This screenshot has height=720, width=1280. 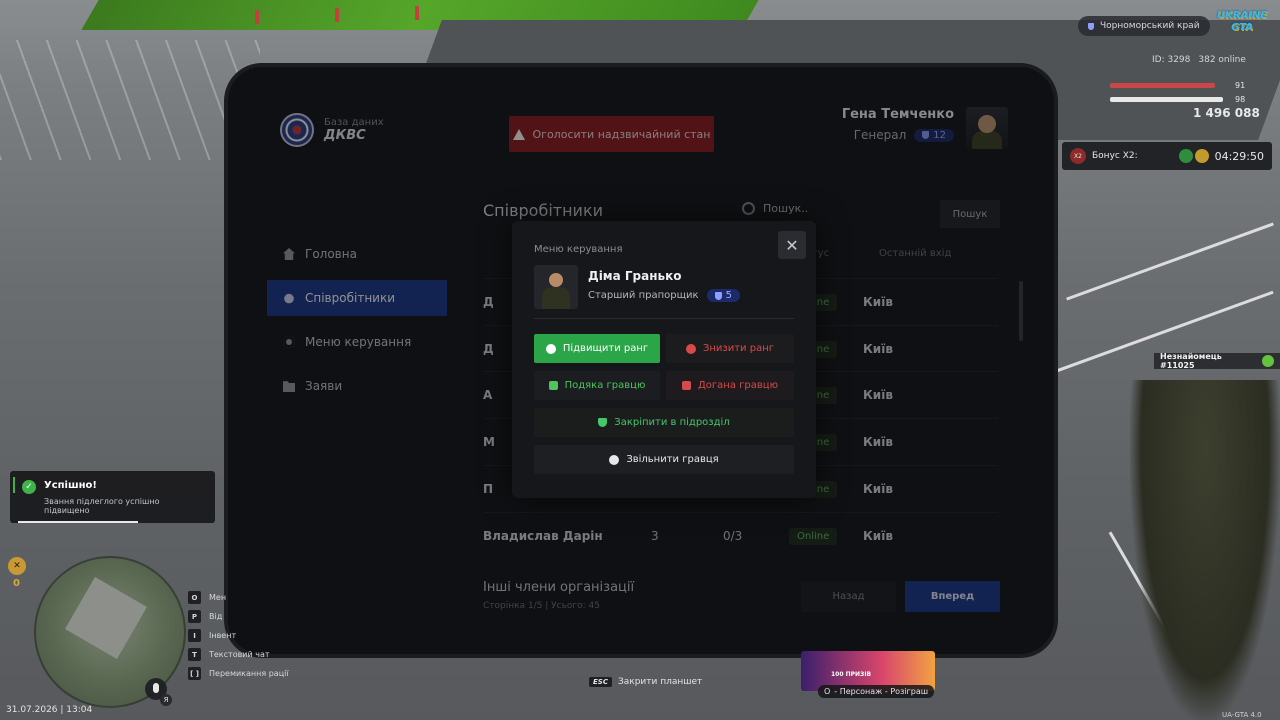 What do you see at coordinates (723, 295) in the screenshot?
I see `rank-badge: 5` at bounding box center [723, 295].